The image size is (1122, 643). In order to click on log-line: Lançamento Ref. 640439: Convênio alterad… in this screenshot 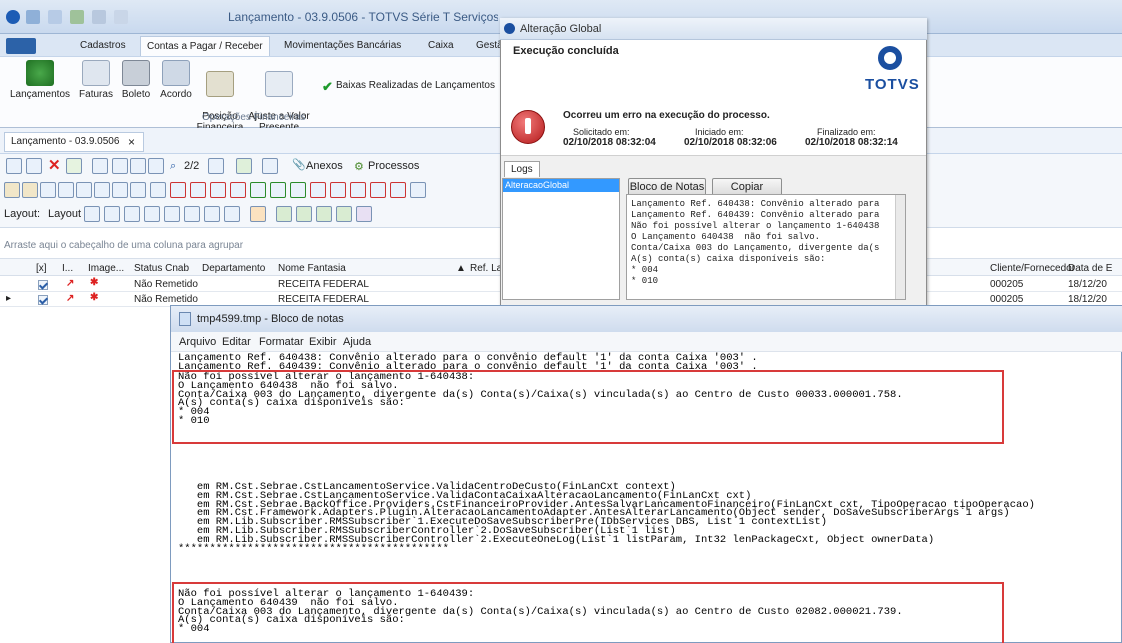, I will do `click(755, 215)`.